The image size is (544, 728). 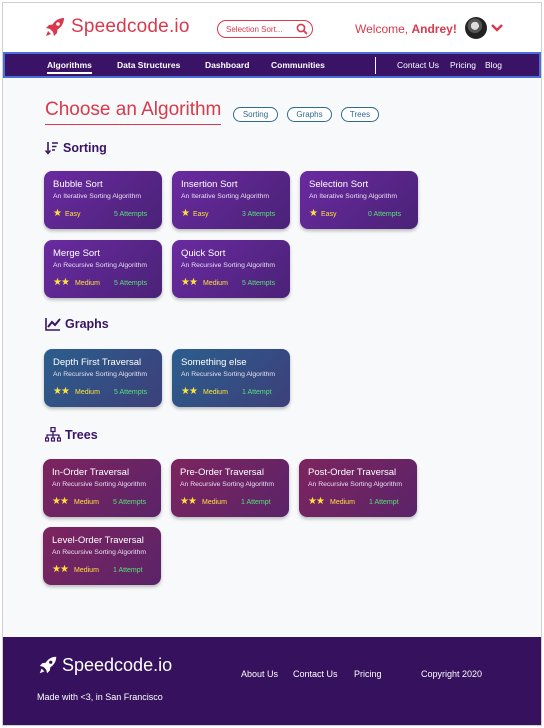 What do you see at coordinates (130, 26) in the screenshot?
I see `logo-text: Speedcode.io` at bounding box center [130, 26].